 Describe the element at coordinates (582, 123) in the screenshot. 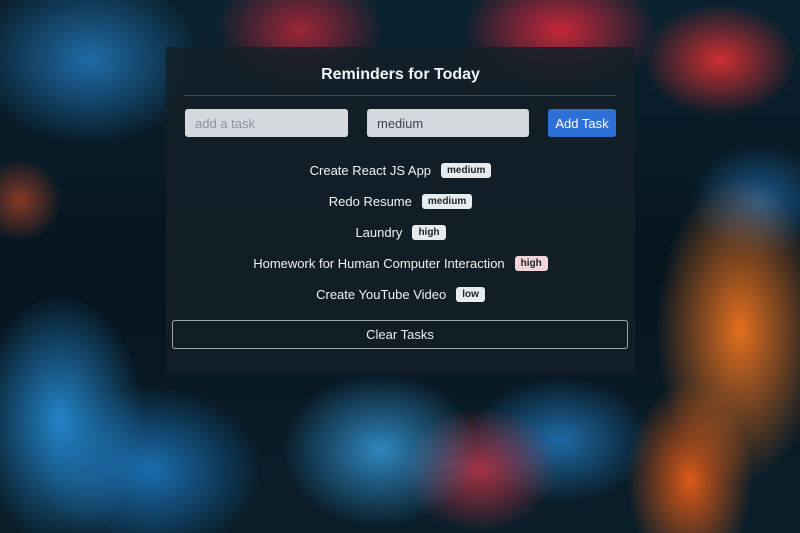

I see `add-task-button: Add Task` at that location.